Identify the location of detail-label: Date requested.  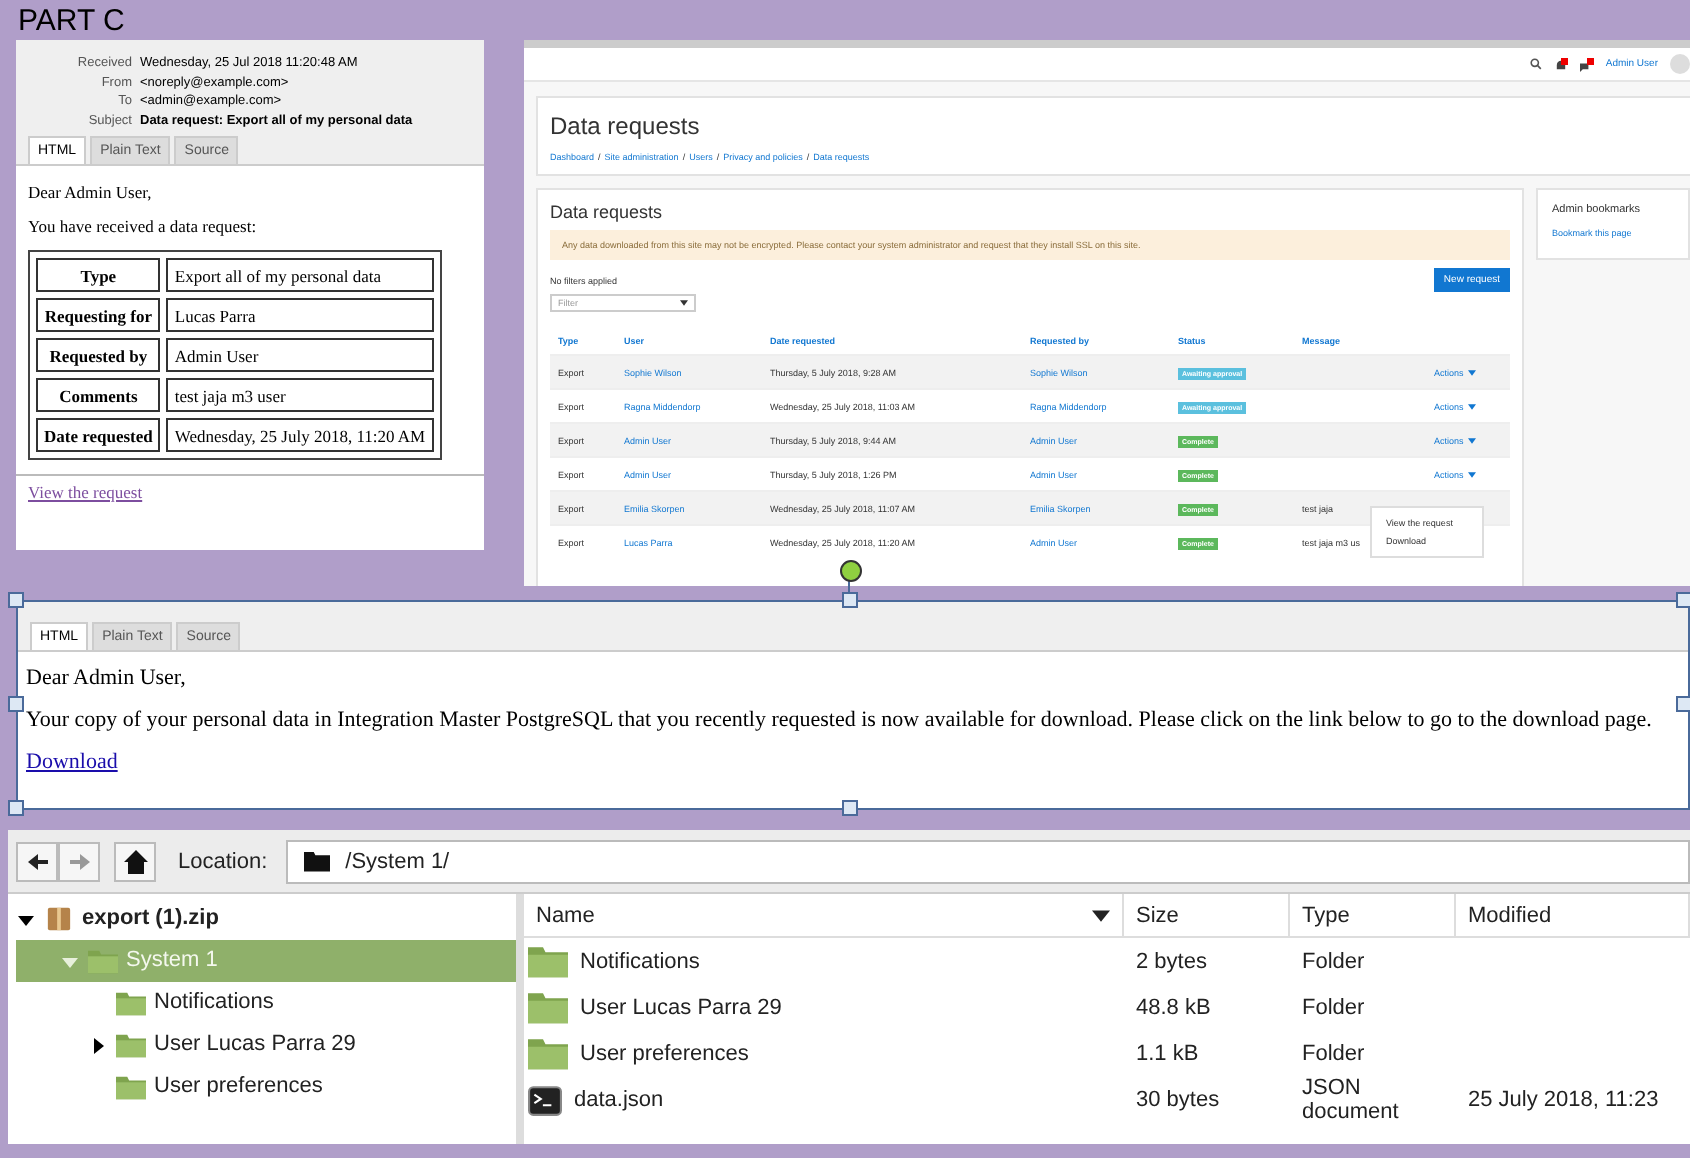
(98, 435).